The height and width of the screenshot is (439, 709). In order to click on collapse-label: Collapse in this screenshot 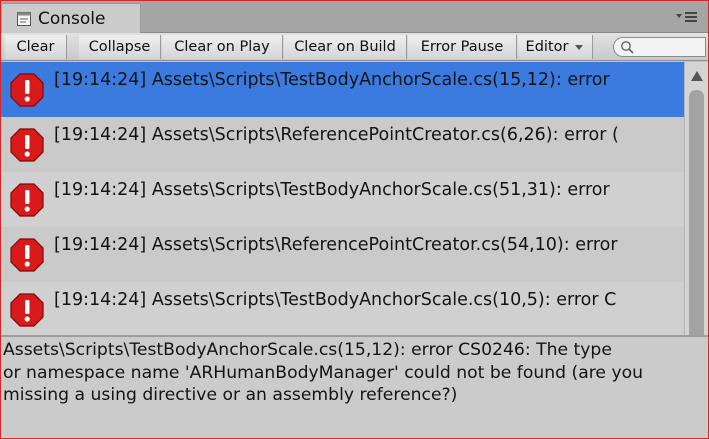, I will do `click(119, 47)`.